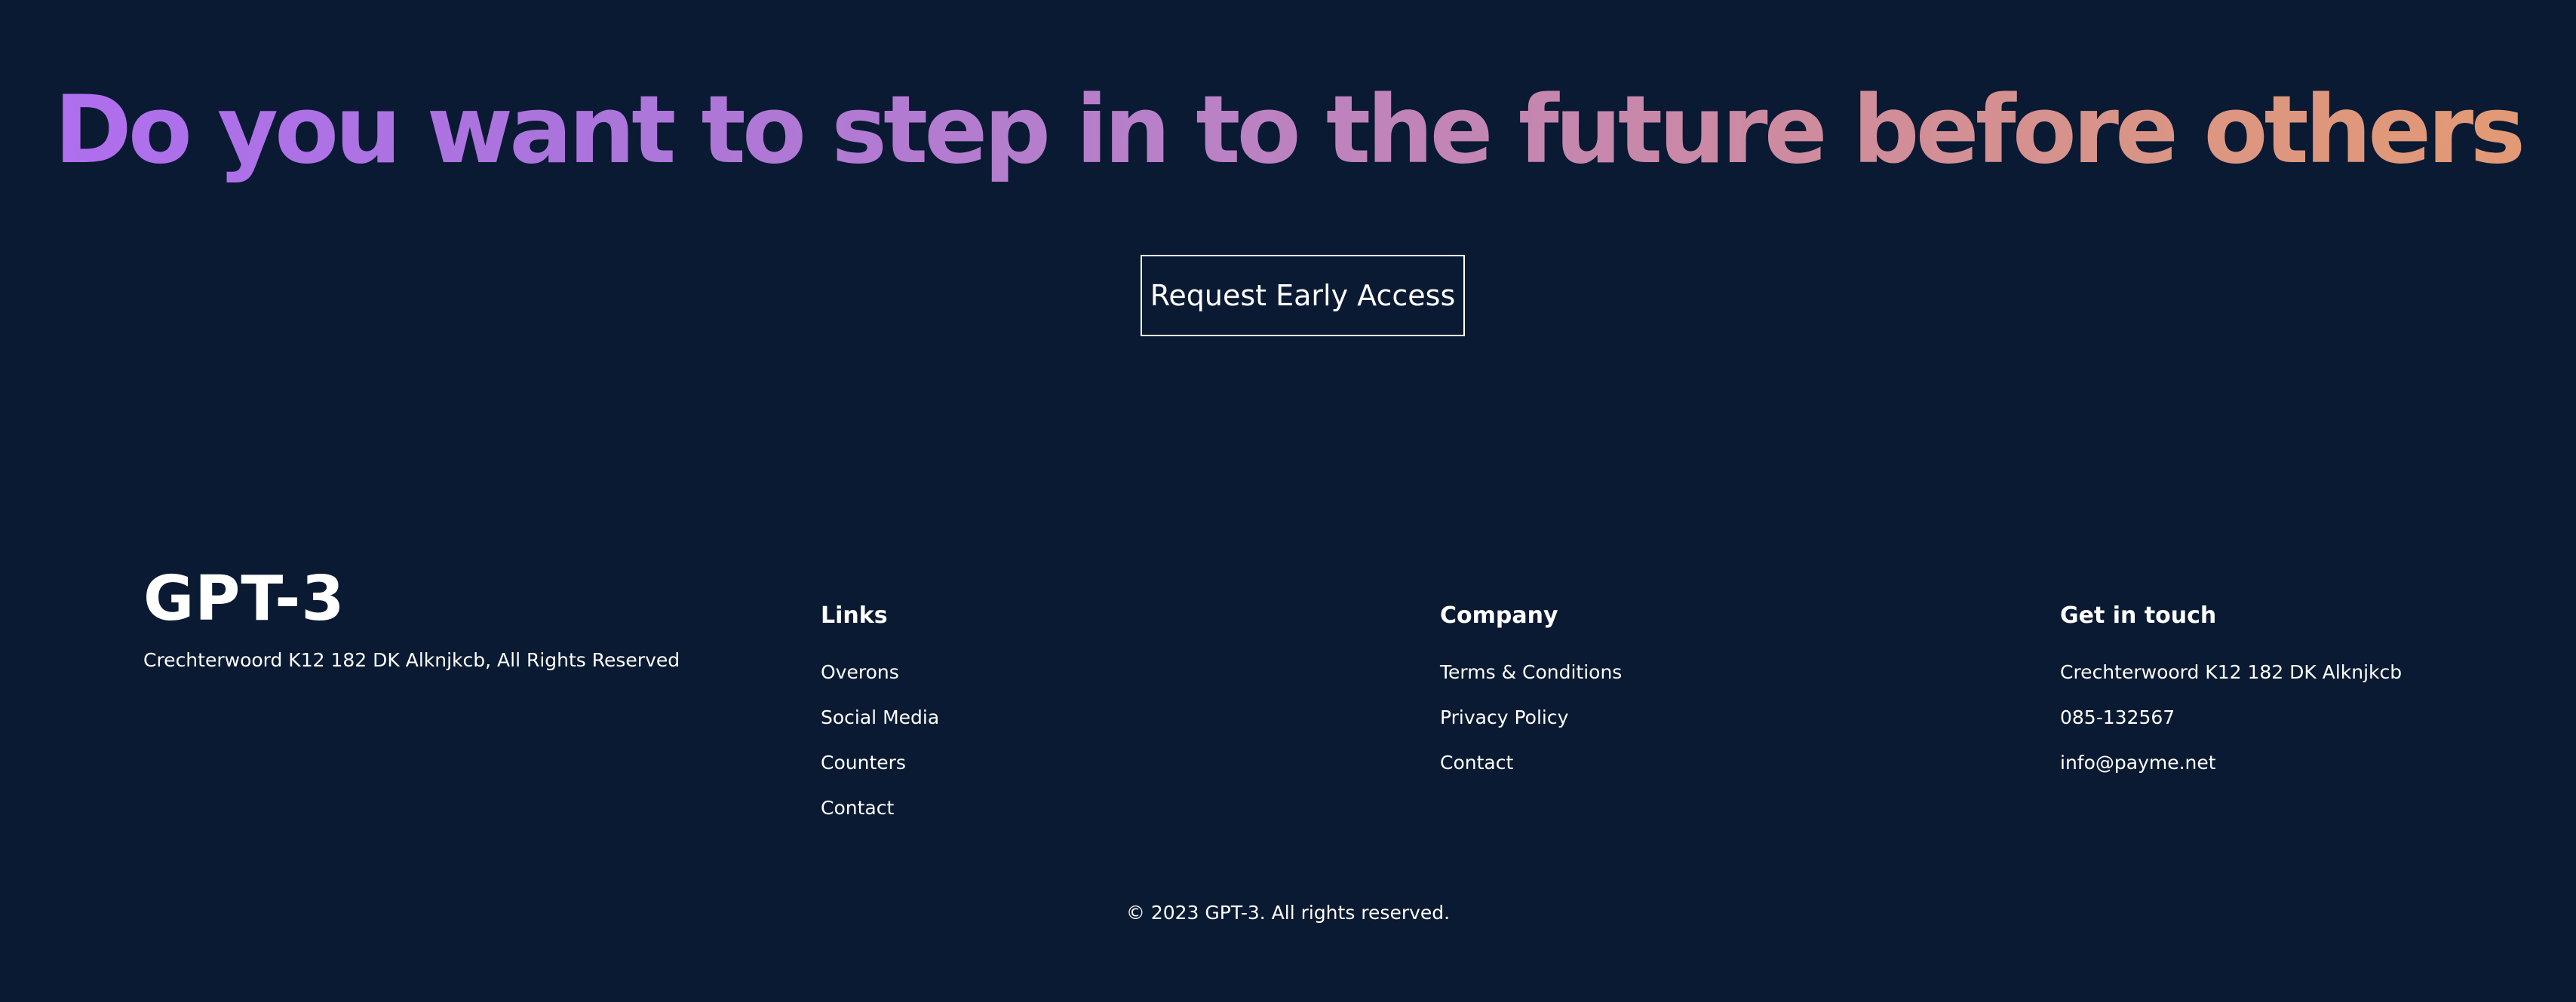  I want to click on request-early-access-button: Request Early Access, so click(1303, 295).